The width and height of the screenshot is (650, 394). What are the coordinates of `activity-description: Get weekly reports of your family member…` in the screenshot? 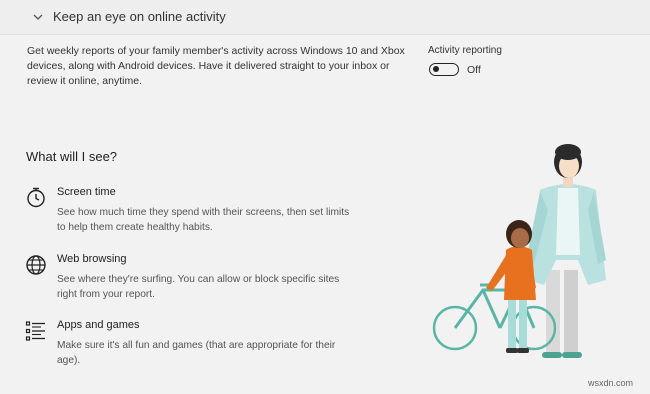 It's located at (216, 66).